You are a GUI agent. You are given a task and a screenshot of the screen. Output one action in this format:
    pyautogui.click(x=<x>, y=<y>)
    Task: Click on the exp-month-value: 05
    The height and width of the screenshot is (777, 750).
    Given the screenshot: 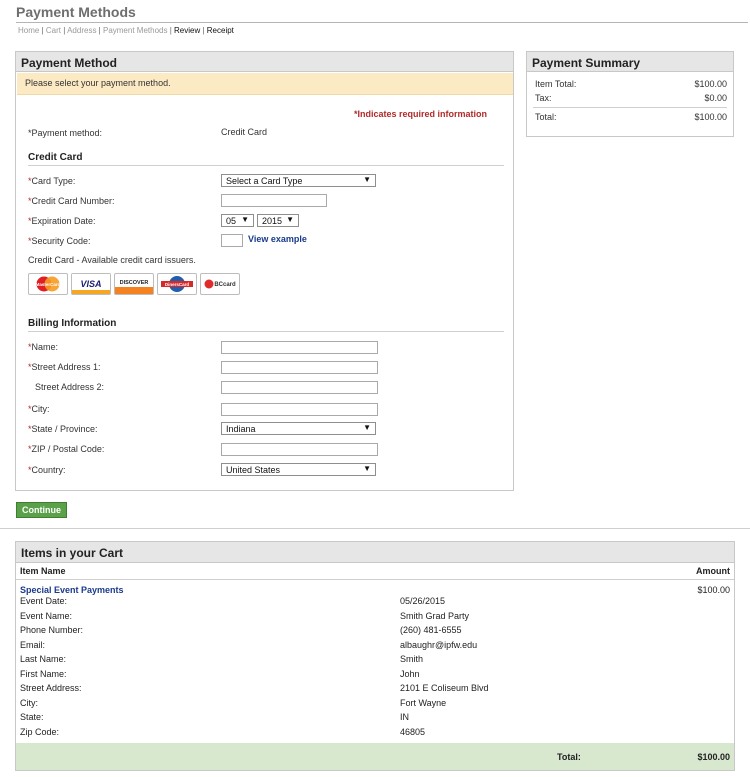 What is the action you would take?
    pyautogui.click(x=231, y=221)
    